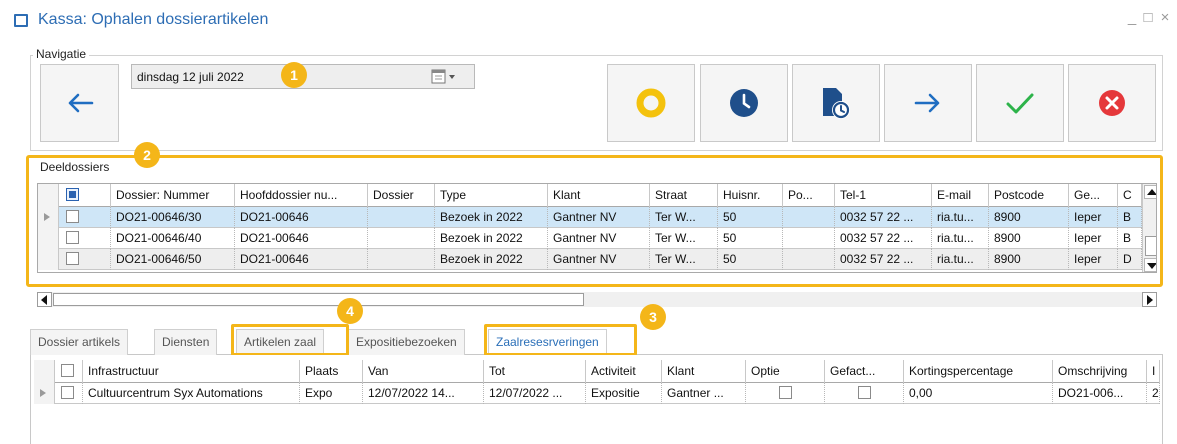 The image size is (1177, 444). Describe the element at coordinates (883, 195) in the screenshot. I see `column-header: Tel-1` at that location.